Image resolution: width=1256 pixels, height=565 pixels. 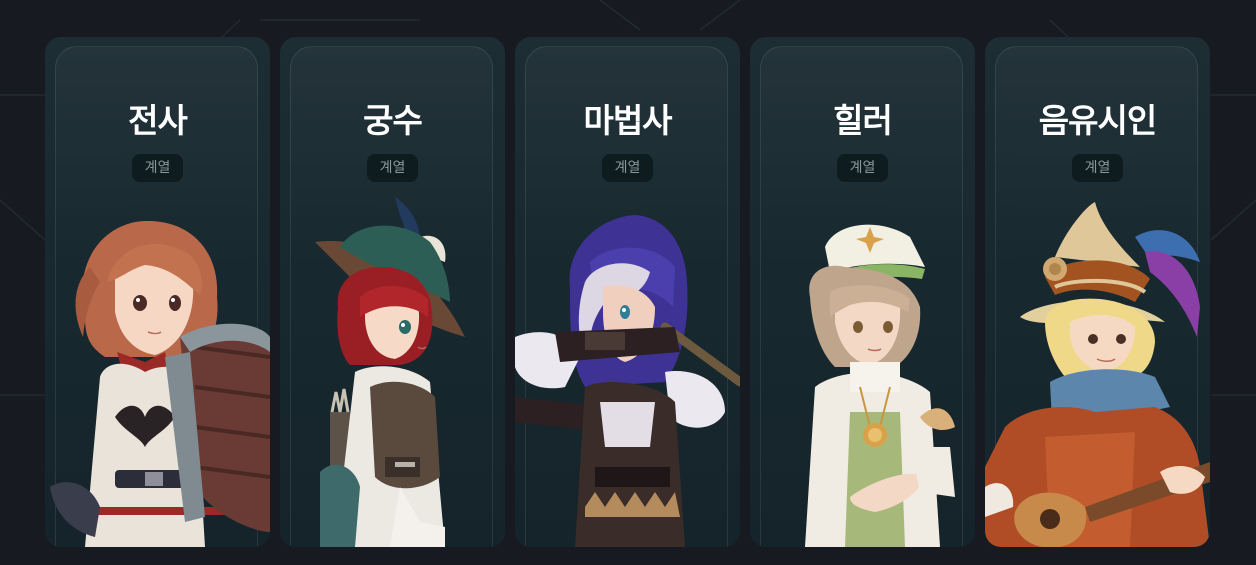 What do you see at coordinates (1097, 374) in the screenshot?
I see `bard-portrait` at bounding box center [1097, 374].